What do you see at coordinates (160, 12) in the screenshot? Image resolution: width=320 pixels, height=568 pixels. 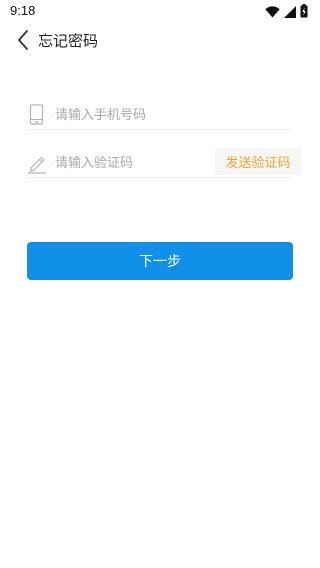 I see `status-bar: 9:18` at bounding box center [160, 12].